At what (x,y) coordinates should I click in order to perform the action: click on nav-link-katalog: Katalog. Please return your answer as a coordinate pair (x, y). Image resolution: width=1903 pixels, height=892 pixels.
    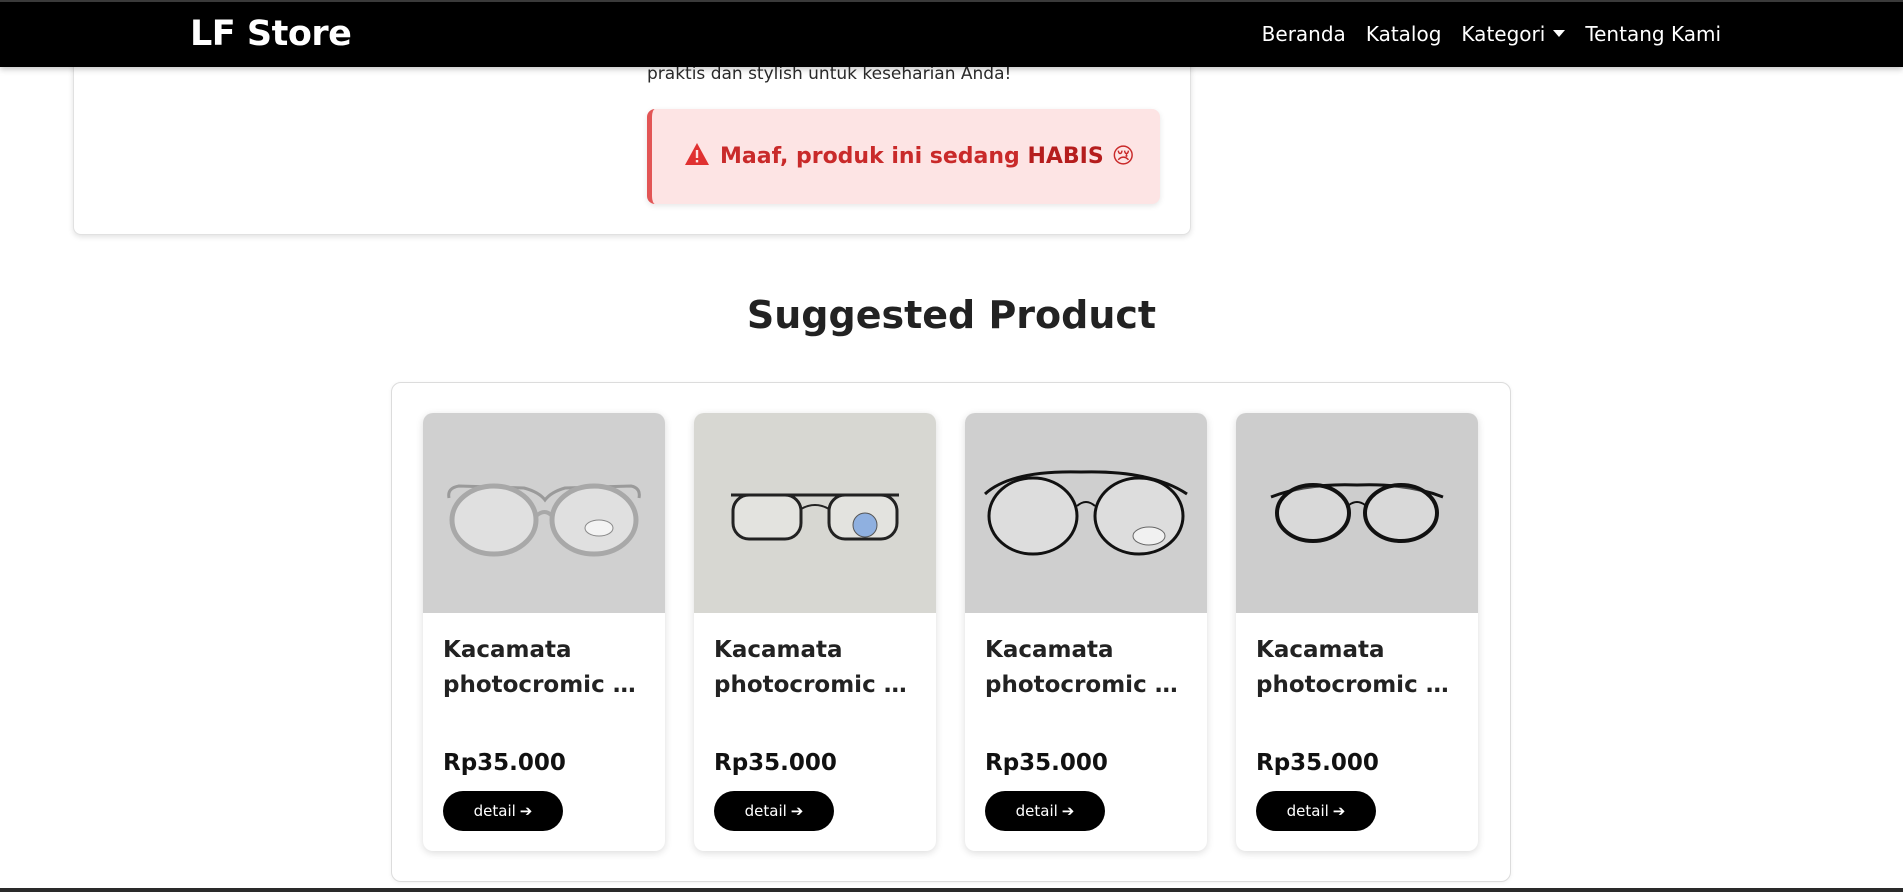
    Looking at the image, I should click on (1404, 34).